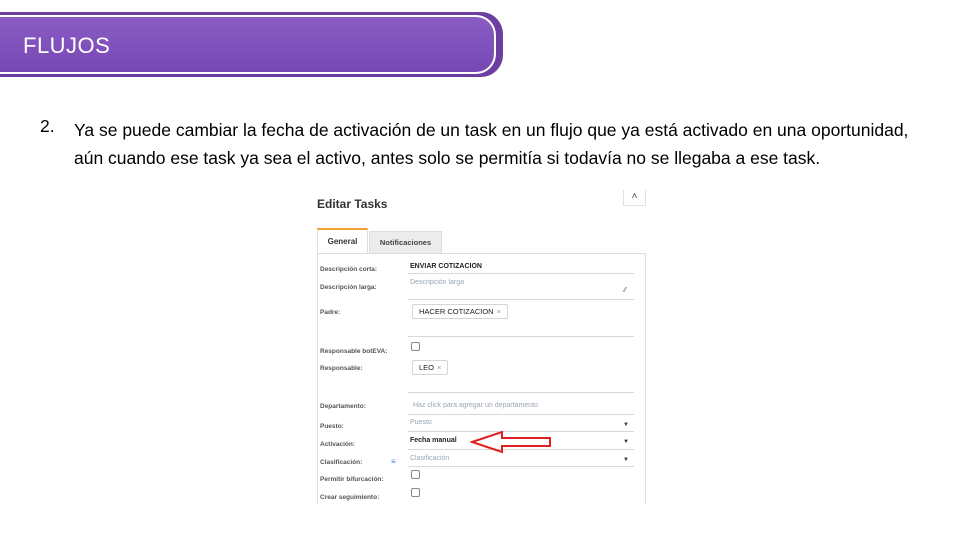 This screenshot has height=540, width=960. Describe the element at coordinates (341, 368) in the screenshot. I see `responsable-label: Responsable:` at that location.